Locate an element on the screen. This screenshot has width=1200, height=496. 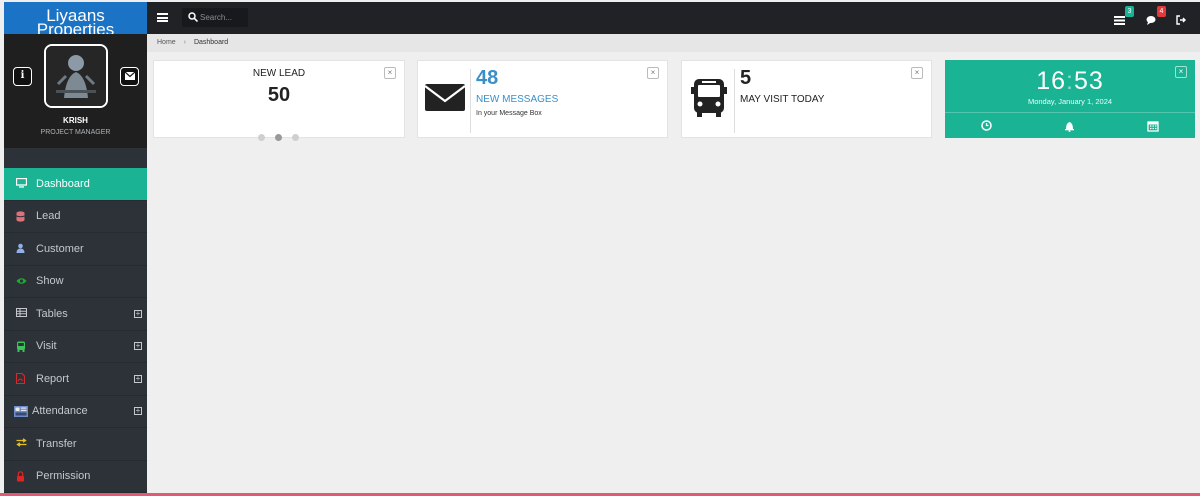
search-box is located at coordinates (215, 17).